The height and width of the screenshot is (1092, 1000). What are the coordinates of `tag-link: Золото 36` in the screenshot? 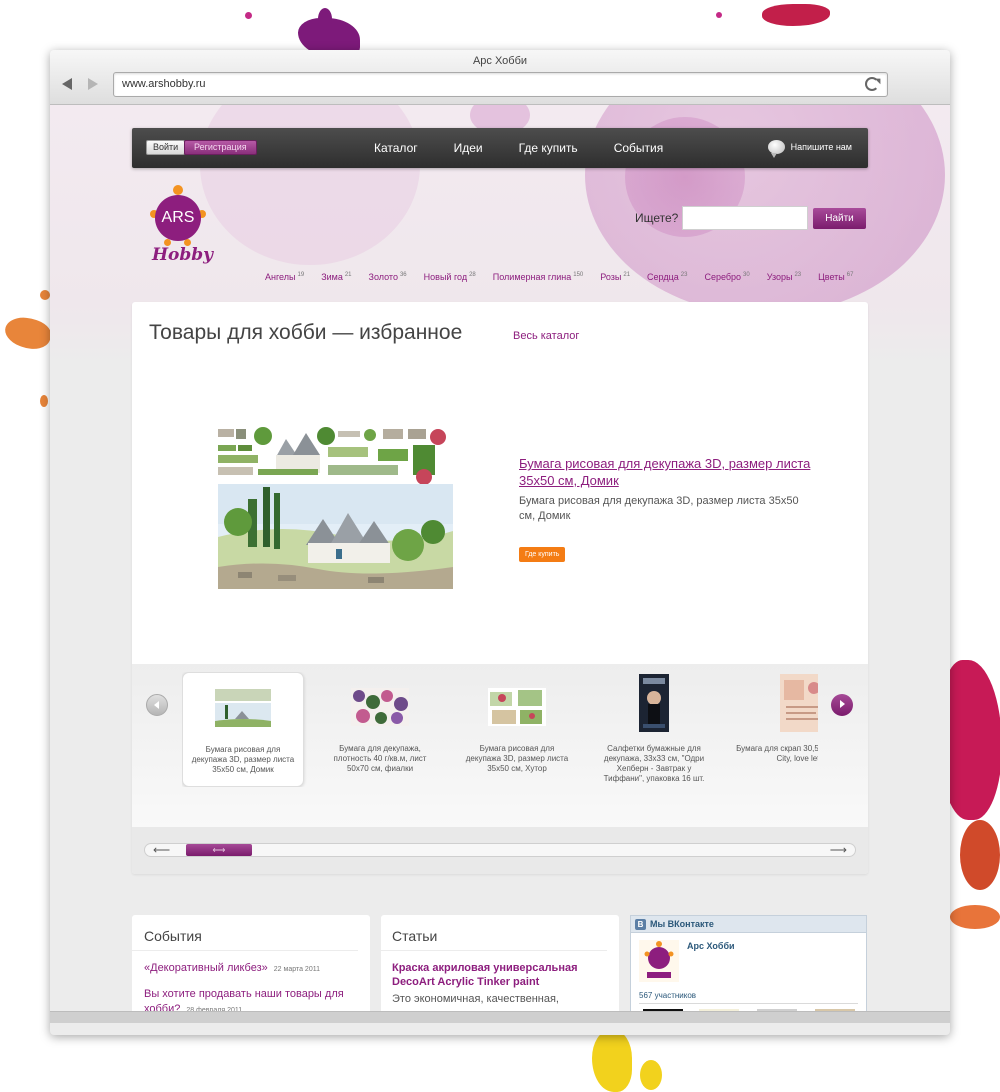 It's located at (388, 277).